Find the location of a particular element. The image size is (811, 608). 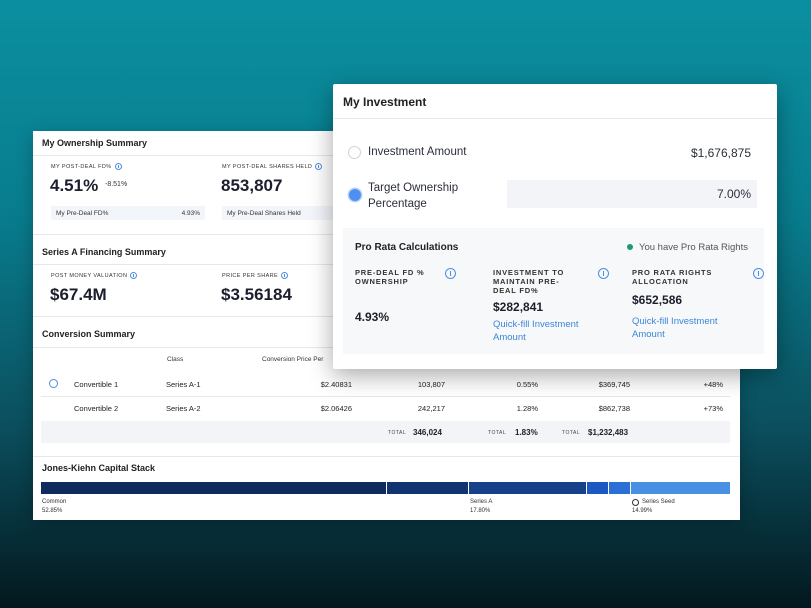

pre-deal-fd-ownership-label: PRE-DEAL FD % OWNERSHIP is located at coordinates (390, 277).